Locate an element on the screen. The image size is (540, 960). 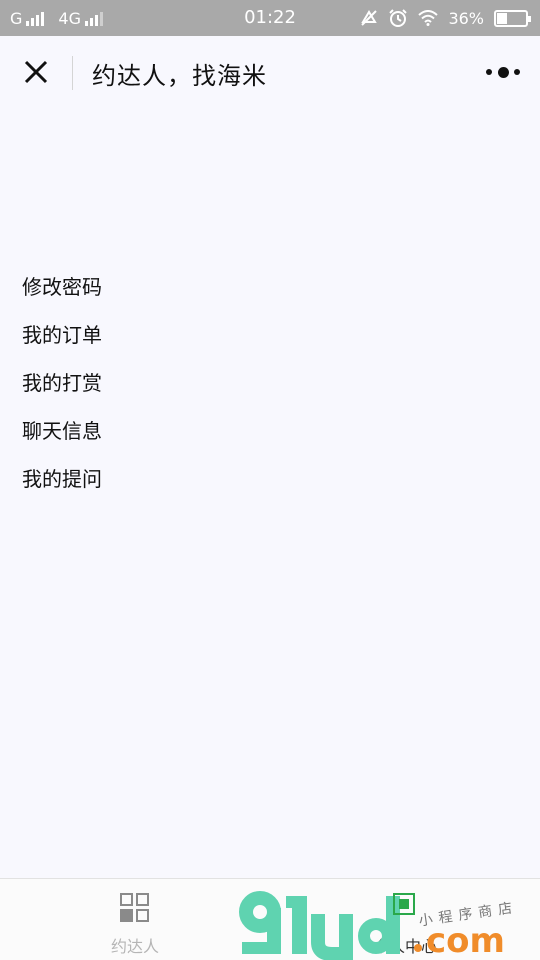
tab-find-experts: 约达人 is located at coordinates (135, 919).